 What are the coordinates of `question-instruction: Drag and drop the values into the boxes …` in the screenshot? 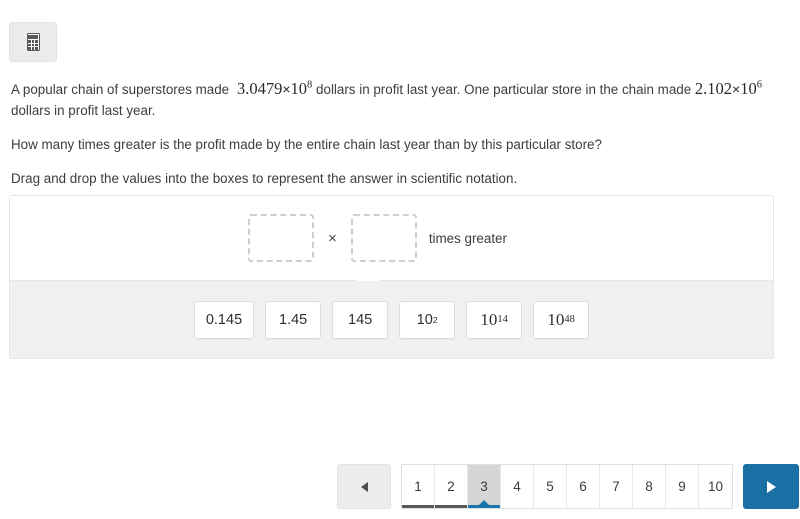 It's located at (264, 178).